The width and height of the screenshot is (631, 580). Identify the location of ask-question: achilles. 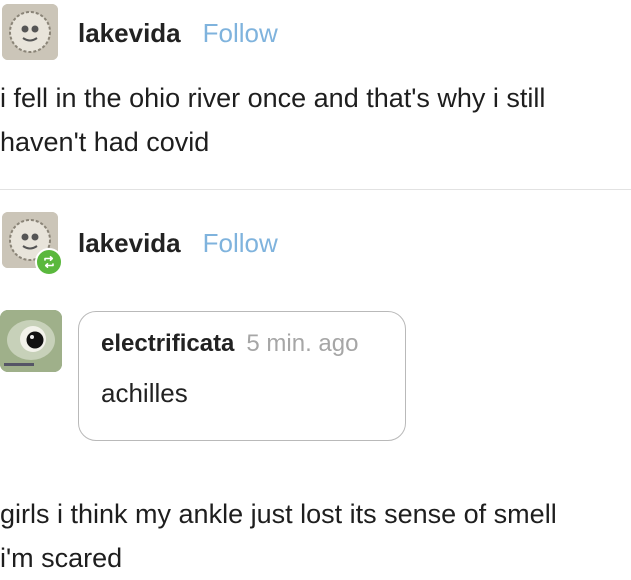
(144, 393).